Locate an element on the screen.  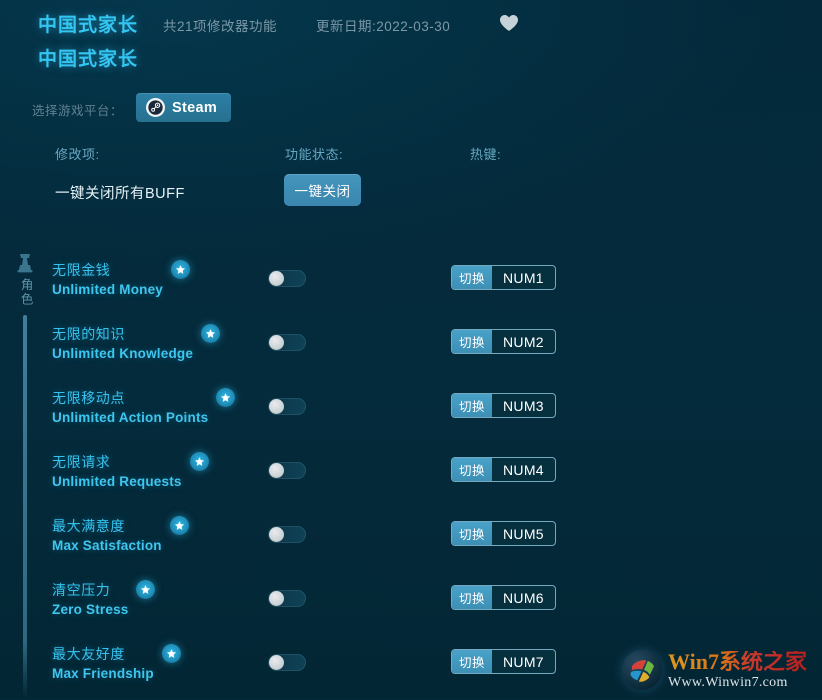
watermark: Win7系统之家 Www.Winwin7.com is located at coordinates (718, 670).